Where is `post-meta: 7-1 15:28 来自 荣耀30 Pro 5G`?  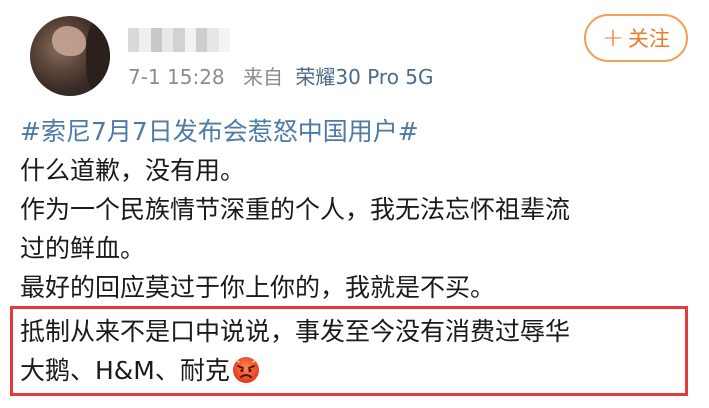
post-meta: 7-1 15:28 来自 荣耀30 Pro 5G is located at coordinates (281, 77).